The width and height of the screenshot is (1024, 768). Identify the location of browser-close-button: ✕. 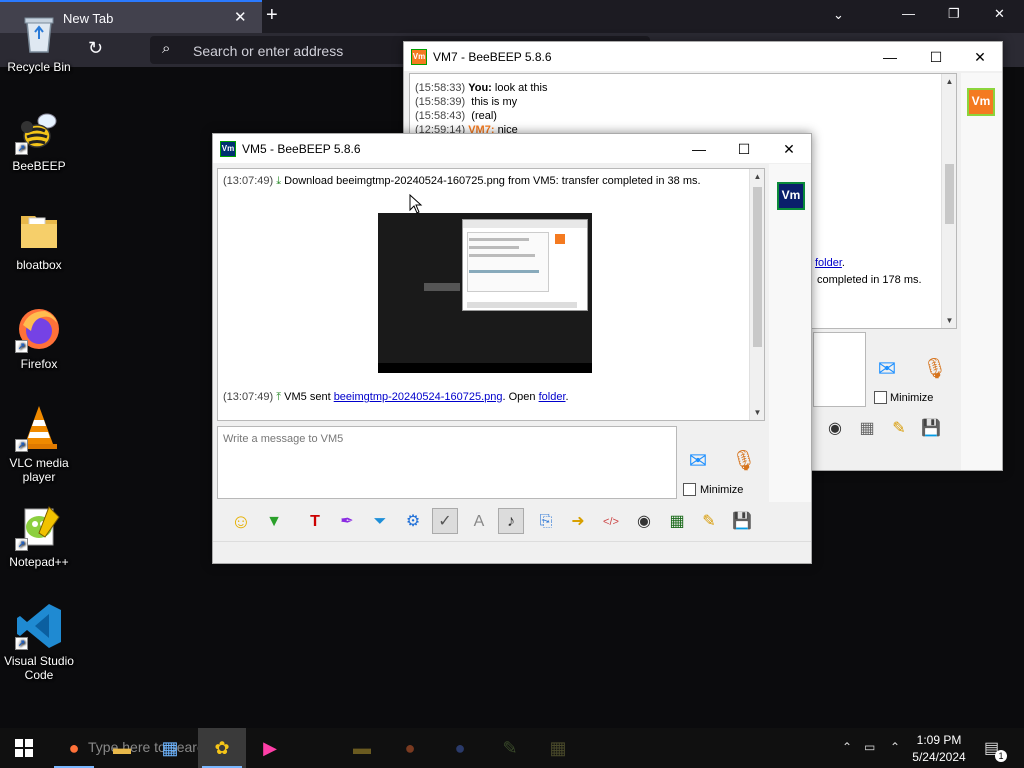
(999, 14).